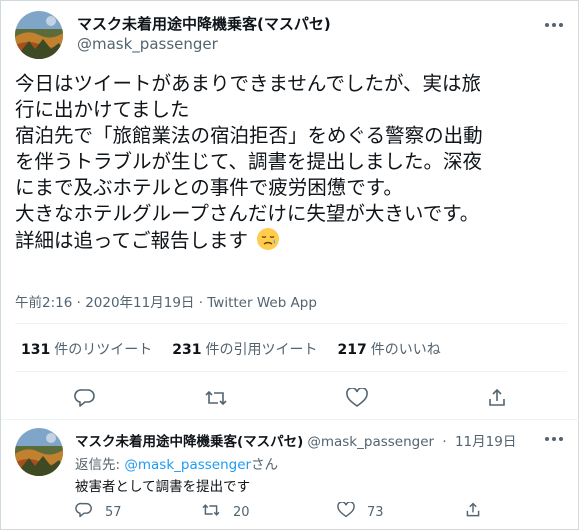 The height and width of the screenshot is (530, 579). I want to click on reply-prefix: 返信先:, so click(98, 465).